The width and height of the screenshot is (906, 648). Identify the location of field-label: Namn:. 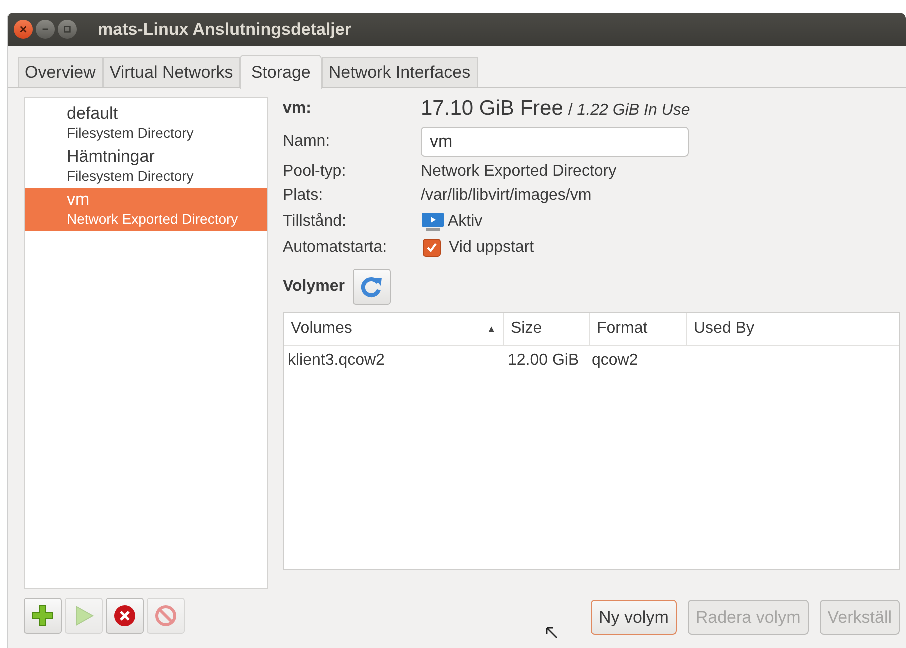
(307, 142).